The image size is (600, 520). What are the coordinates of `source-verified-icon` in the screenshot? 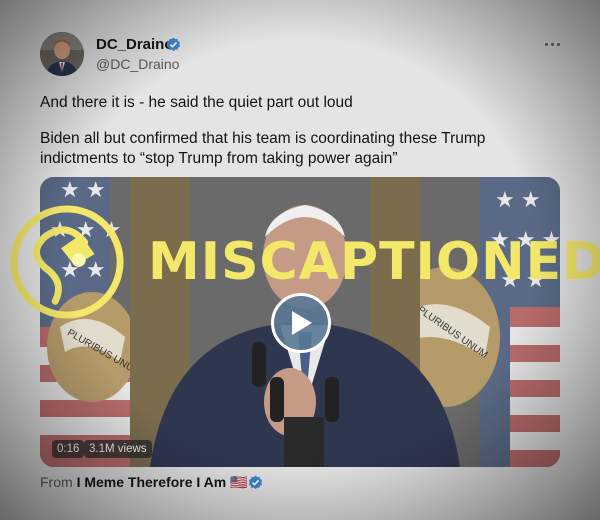 It's located at (255, 482).